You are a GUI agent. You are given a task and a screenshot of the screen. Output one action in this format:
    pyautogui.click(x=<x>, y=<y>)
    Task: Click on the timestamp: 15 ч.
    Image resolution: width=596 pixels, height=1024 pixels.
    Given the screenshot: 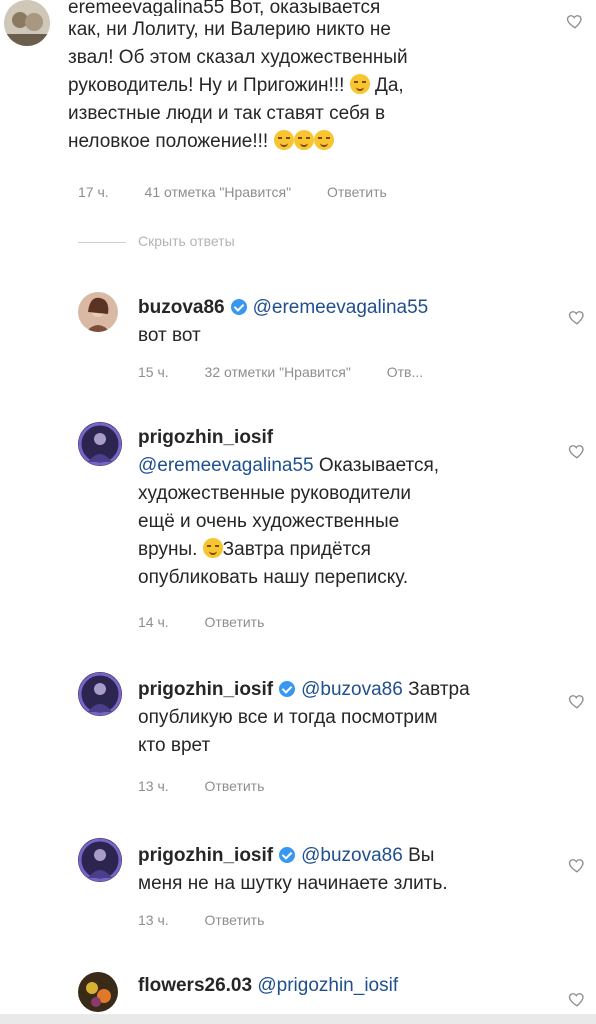 What is the action you would take?
    pyautogui.click(x=153, y=372)
    